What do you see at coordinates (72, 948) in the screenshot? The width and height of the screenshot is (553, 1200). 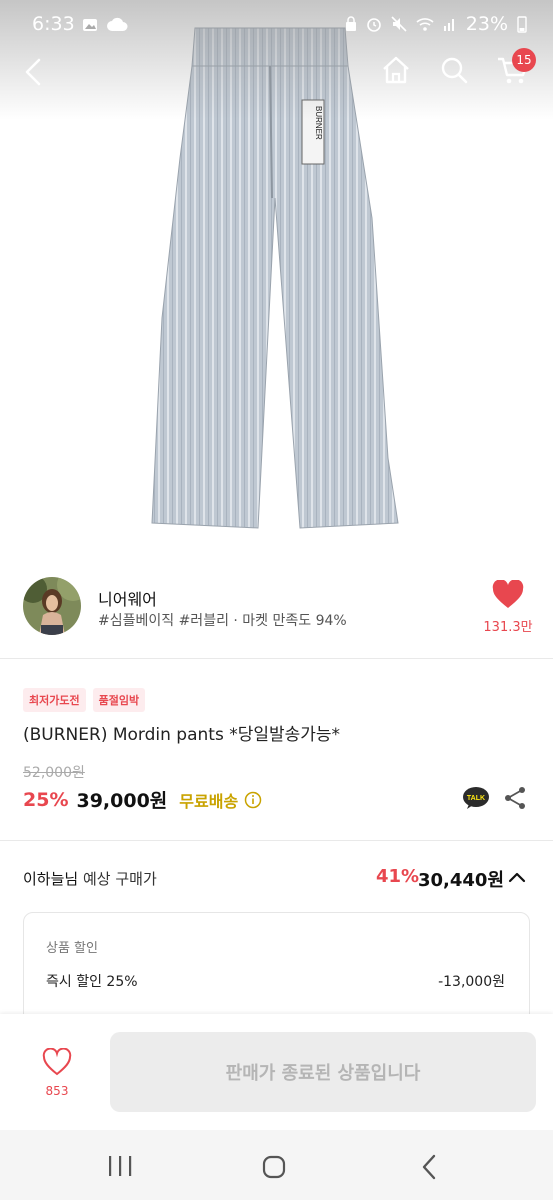 I see `discount-detail-title: 상품 할인` at bounding box center [72, 948].